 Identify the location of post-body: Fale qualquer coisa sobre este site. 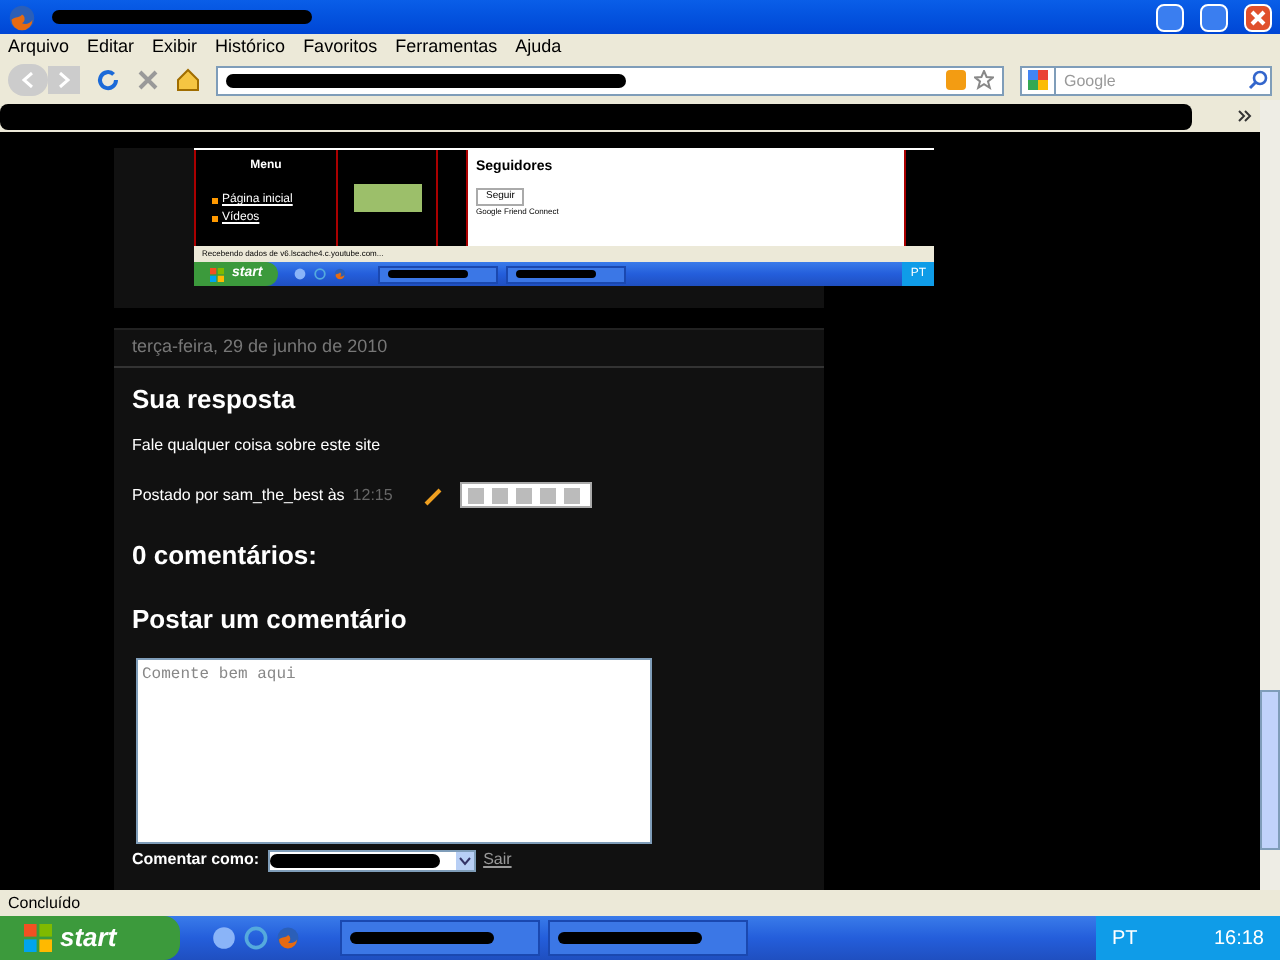
(257, 446).